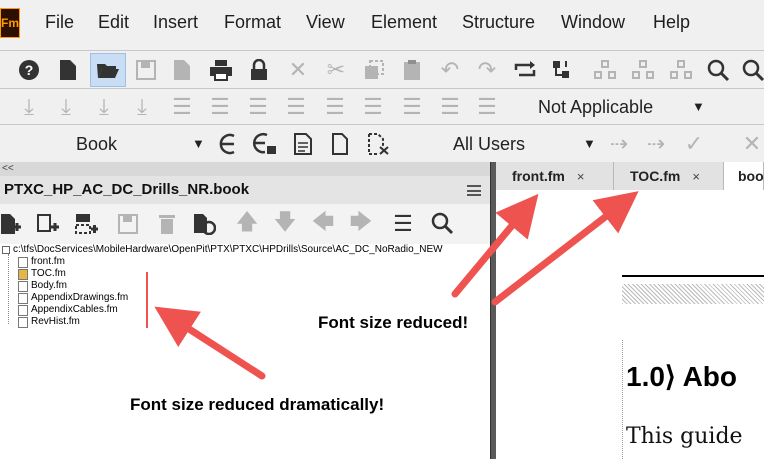 This screenshot has width=764, height=459. I want to click on line-spacing-icon: ⤓, so click(142, 107).